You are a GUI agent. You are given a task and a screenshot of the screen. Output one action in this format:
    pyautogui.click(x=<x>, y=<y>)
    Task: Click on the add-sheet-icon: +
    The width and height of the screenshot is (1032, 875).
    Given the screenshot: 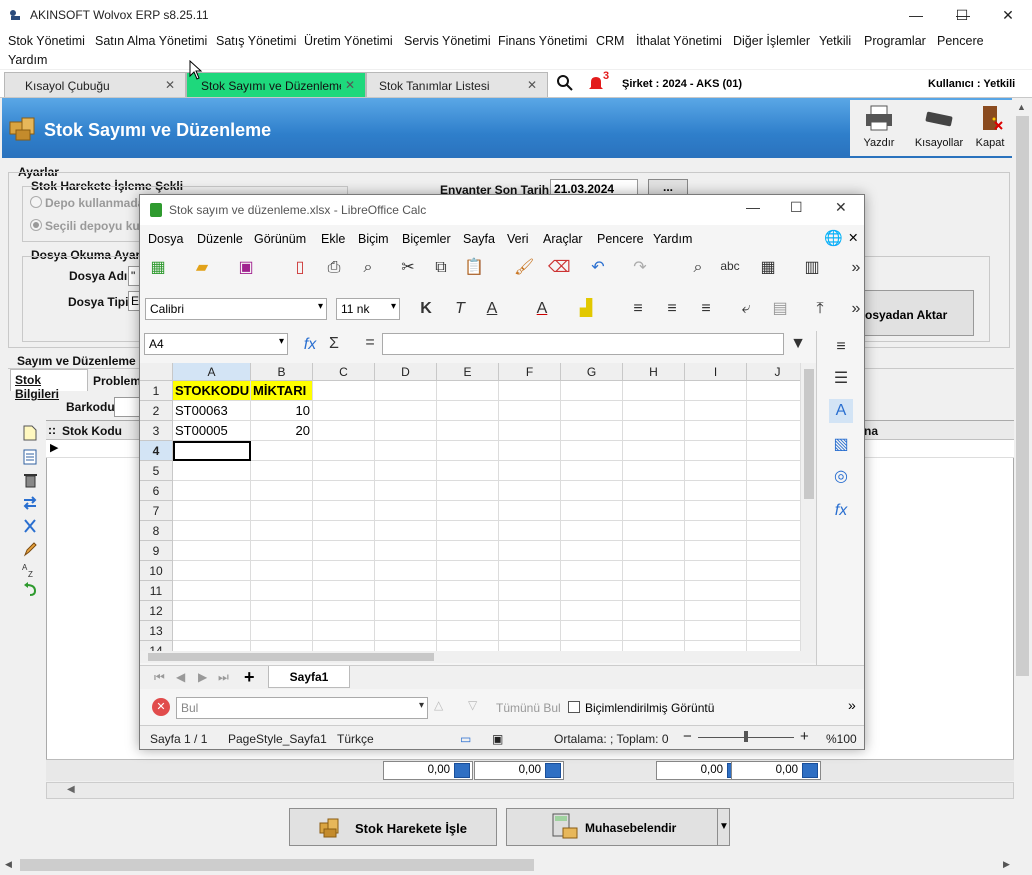 What is the action you would take?
    pyautogui.click(x=249, y=677)
    